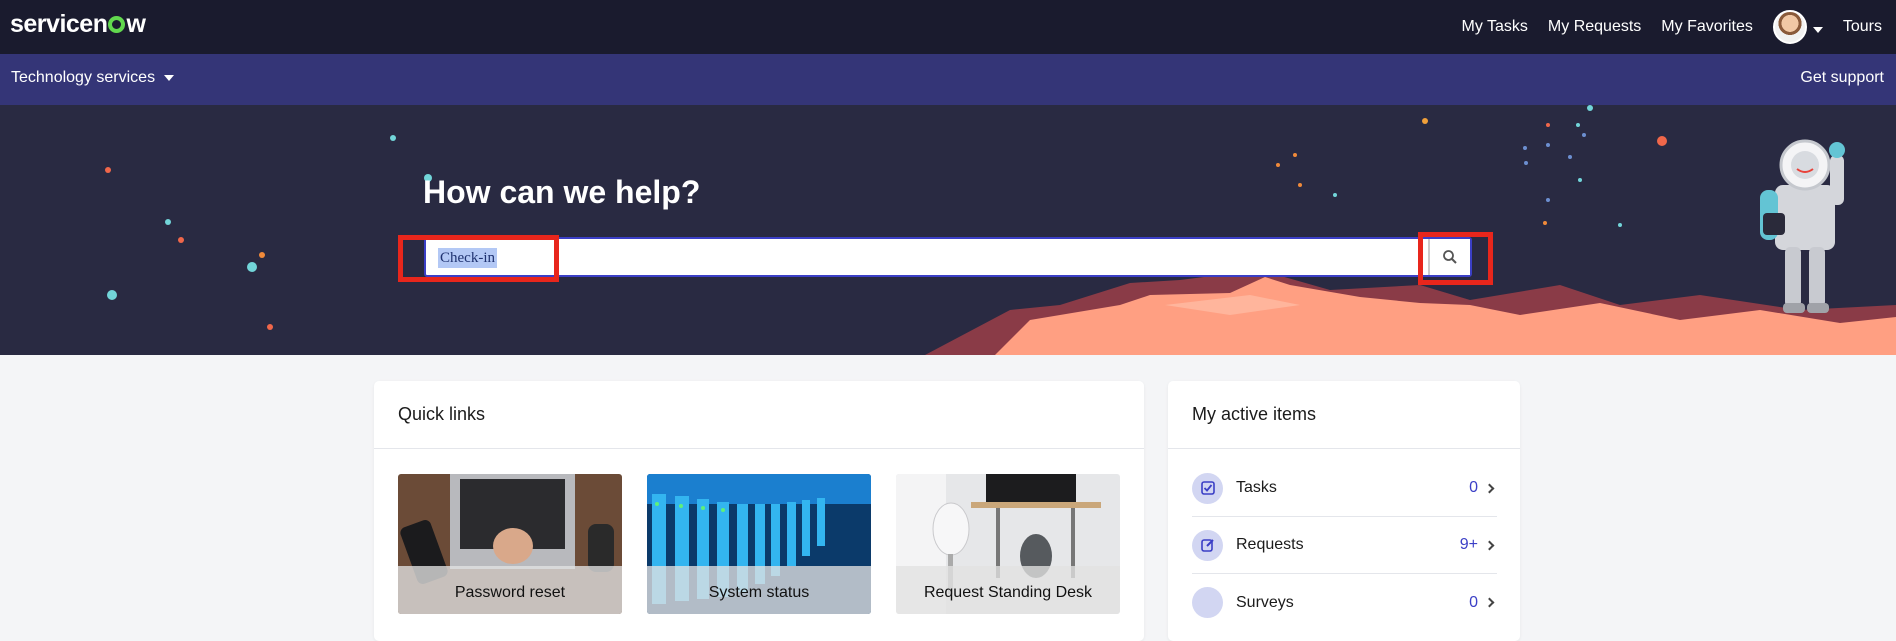 The width and height of the screenshot is (1896, 641). What do you see at coordinates (1455, 258) in the screenshot?
I see `button-highlight-box` at bounding box center [1455, 258].